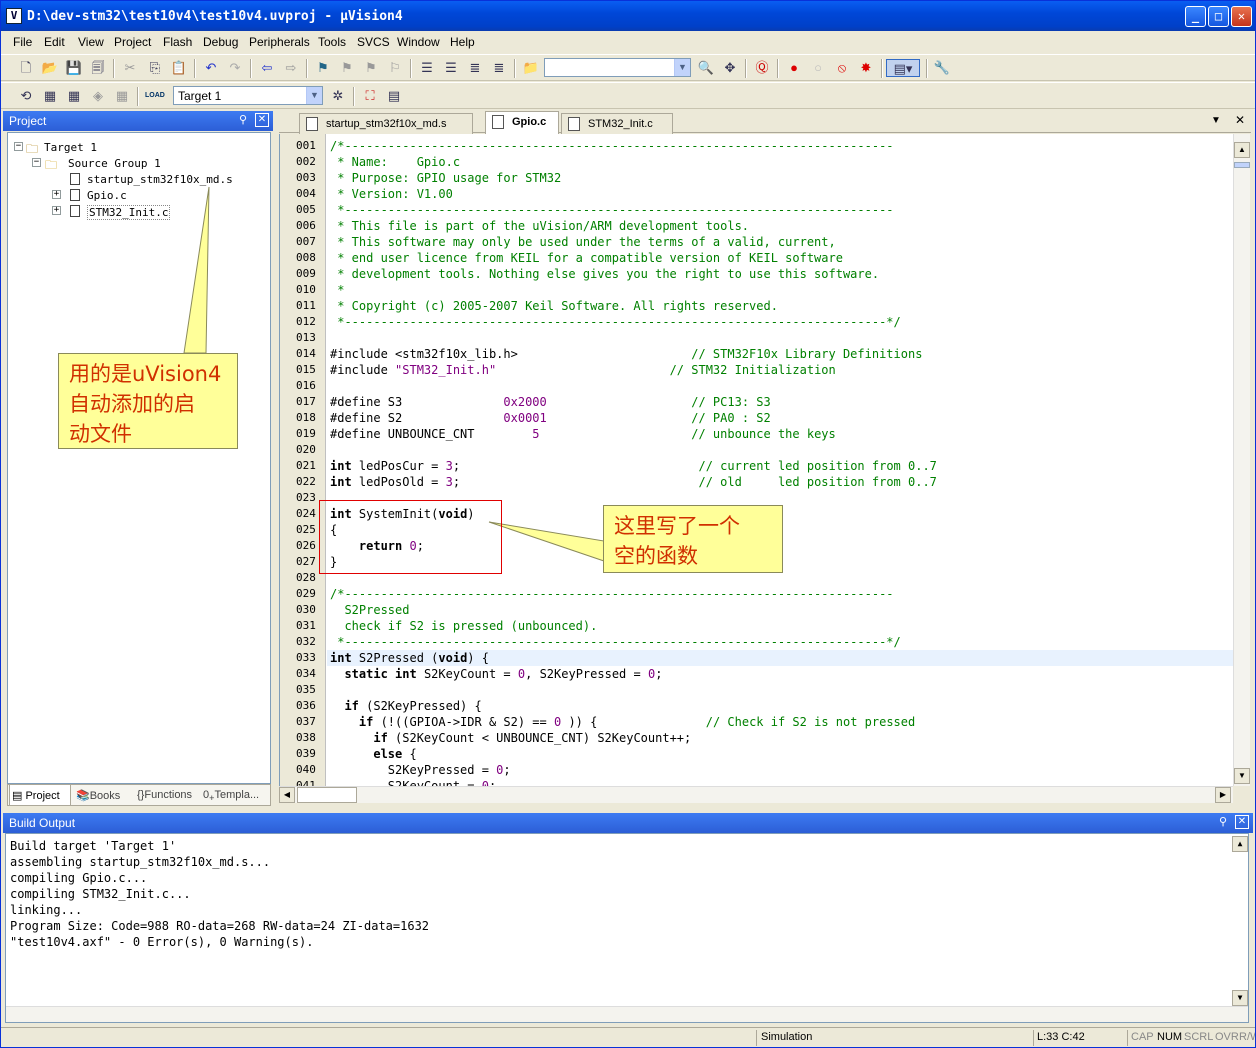 This screenshot has height=1048, width=1256. I want to click on output-horizontal-scrollbar, so click(627, 1014).